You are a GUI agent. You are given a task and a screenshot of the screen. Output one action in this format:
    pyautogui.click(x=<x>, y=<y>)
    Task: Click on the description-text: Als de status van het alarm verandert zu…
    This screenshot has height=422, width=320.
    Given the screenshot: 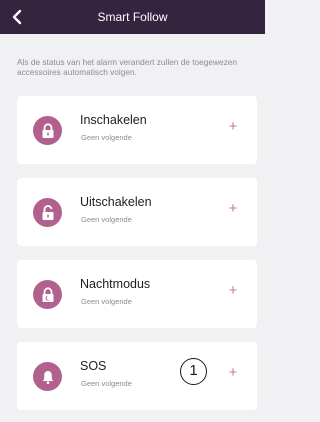 What is the action you would take?
    pyautogui.click(x=127, y=67)
    